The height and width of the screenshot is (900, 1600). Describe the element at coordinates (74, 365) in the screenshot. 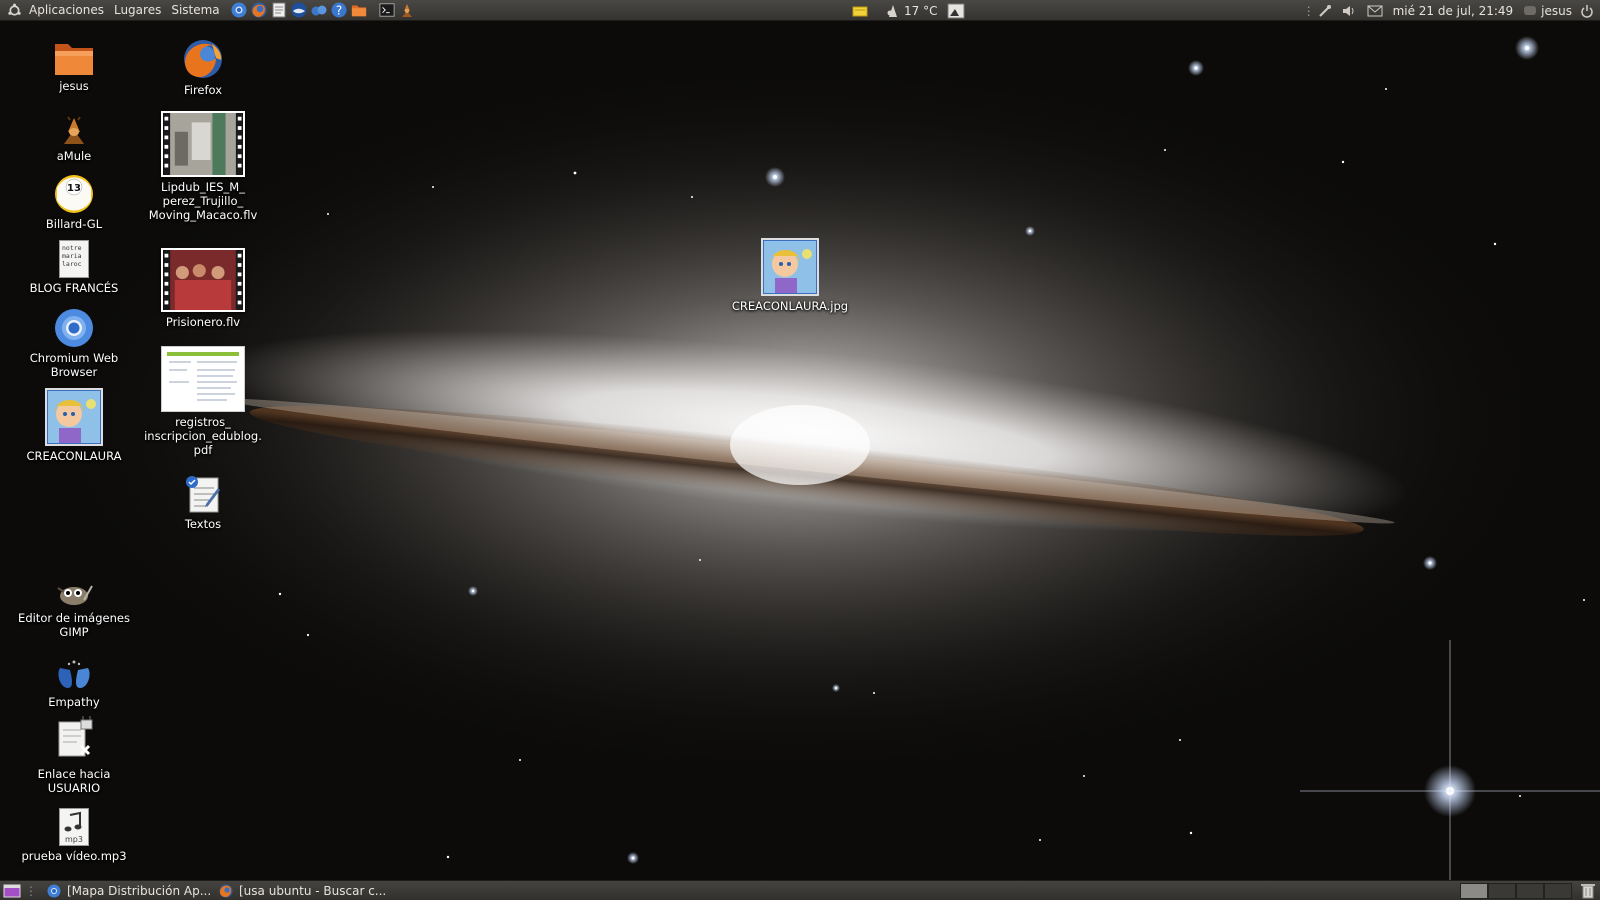

I see `desktop-icon-label: Chromium Web Browser` at that location.